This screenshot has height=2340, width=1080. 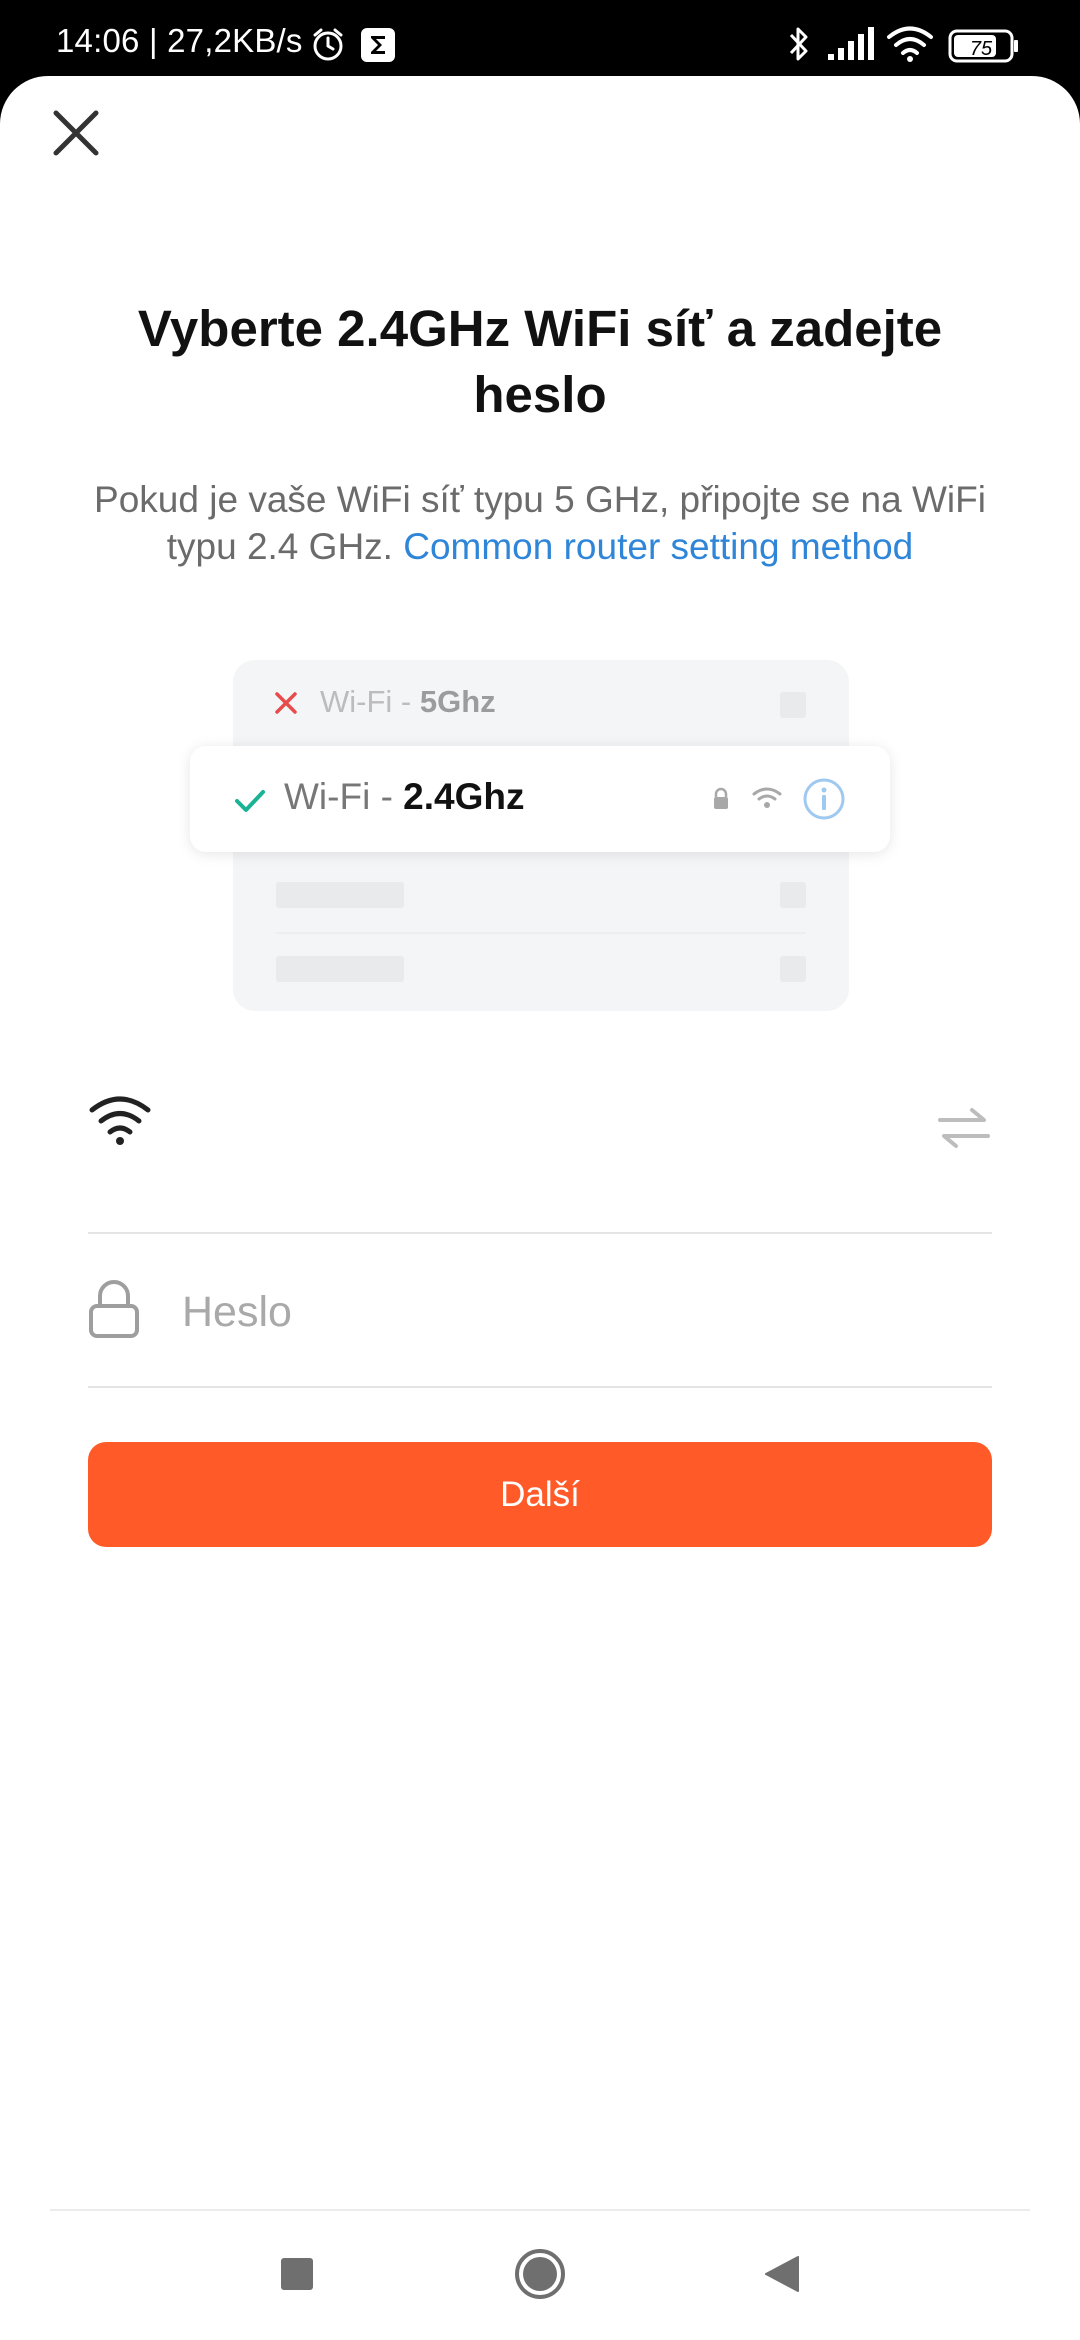 What do you see at coordinates (767, 797) in the screenshot?
I see `small-wifi-icon` at bounding box center [767, 797].